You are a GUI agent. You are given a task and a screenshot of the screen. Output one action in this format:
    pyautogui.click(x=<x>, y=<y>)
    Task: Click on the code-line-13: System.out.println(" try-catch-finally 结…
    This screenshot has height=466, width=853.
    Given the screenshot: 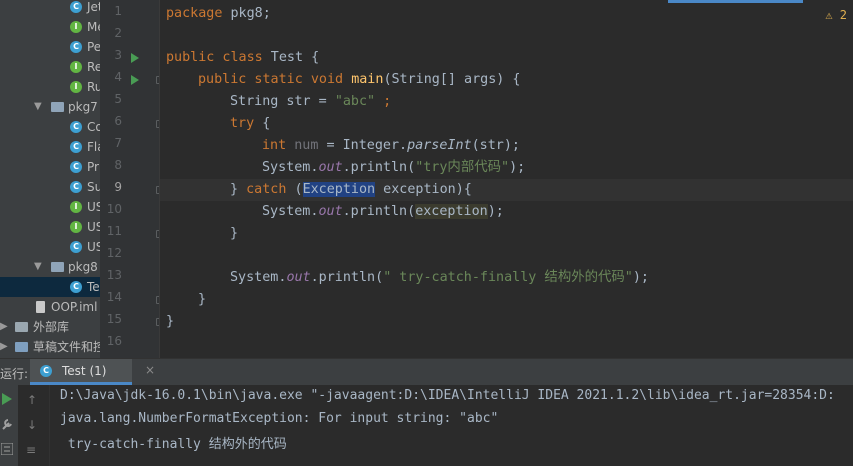 What is the action you would take?
    pyautogui.click(x=439, y=277)
    